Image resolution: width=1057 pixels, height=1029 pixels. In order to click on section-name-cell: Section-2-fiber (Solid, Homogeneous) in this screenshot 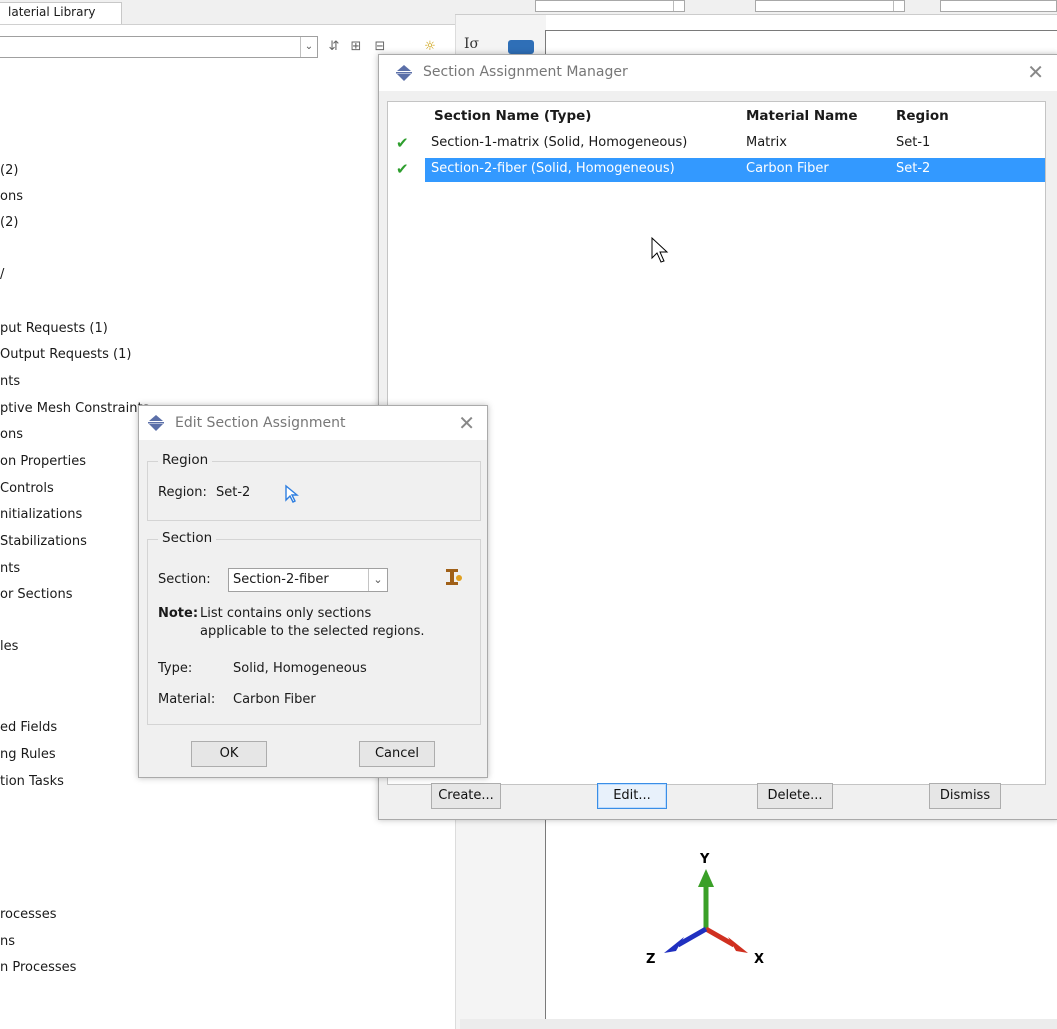, I will do `click(553, 168)`.